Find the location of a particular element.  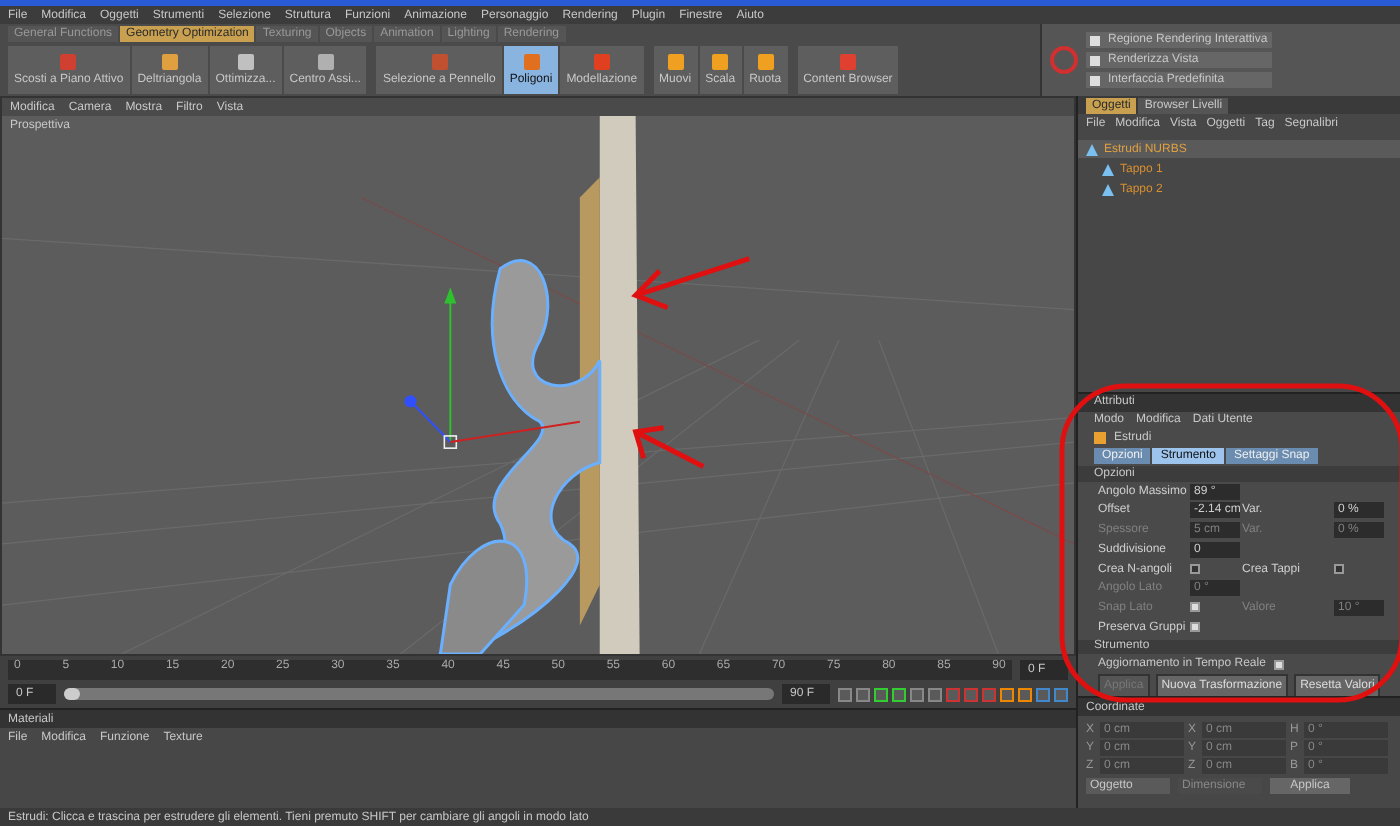

cube-icon is located at coordinates (1100, 437).